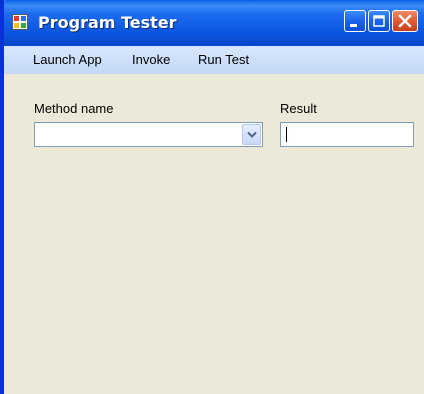 Image resolution: width=424 pixels, height=394 pixels. Describe the element at coordinates (286, 134) in the screenshot. I see `text-caret` at that location.